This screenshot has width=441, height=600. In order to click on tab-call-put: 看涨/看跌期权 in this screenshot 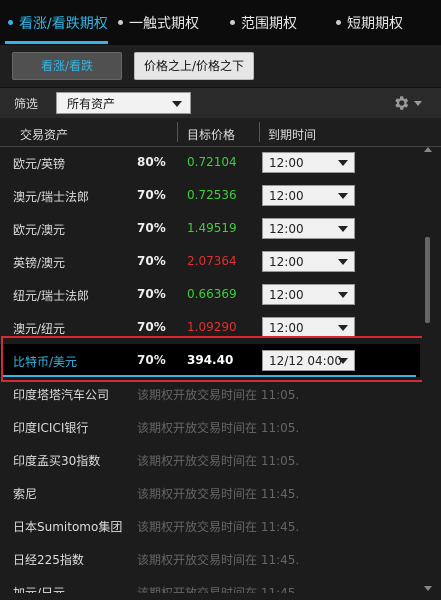, I will do `click(58, 22)`.